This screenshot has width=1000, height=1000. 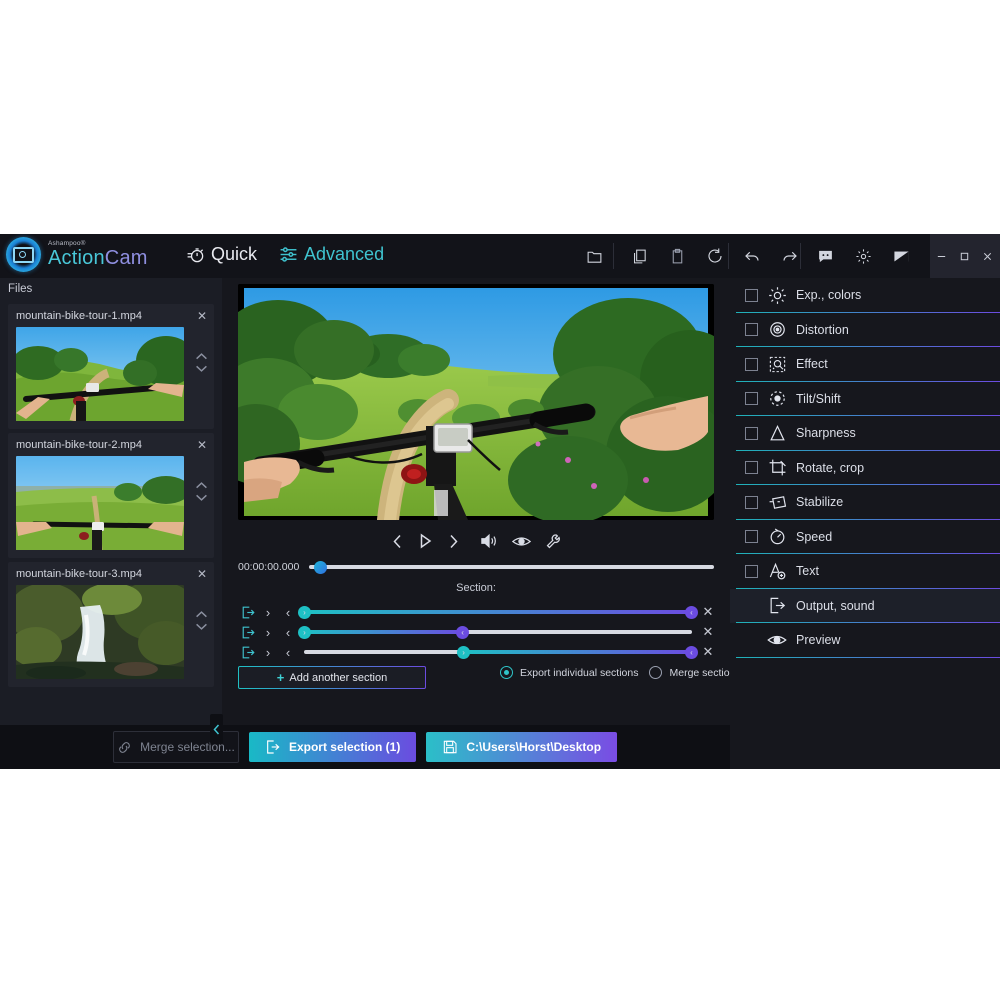 I want to click on add-section-button: + Add another section, so click(x=332, y=677).